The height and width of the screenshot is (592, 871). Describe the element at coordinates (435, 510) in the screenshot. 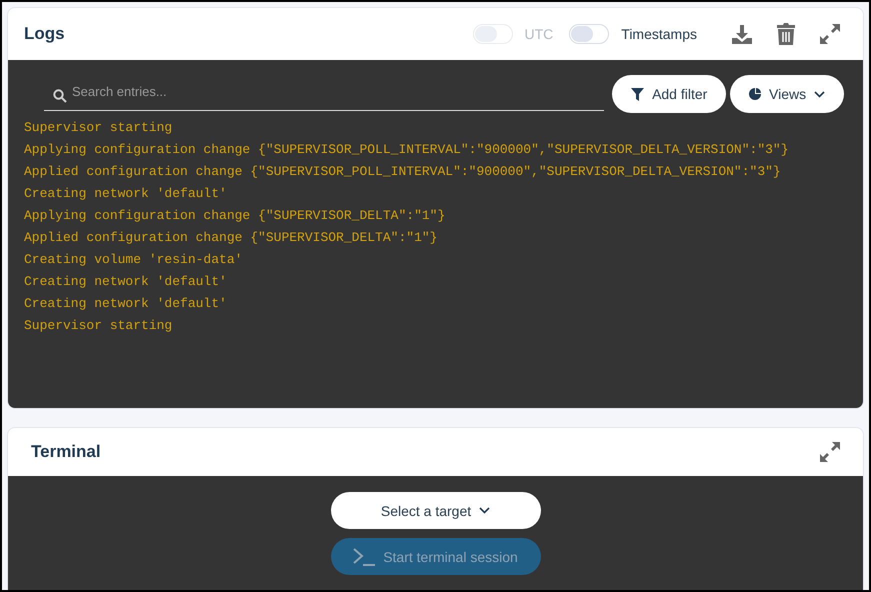

I see `target-dropdown: Select a target` at that location.